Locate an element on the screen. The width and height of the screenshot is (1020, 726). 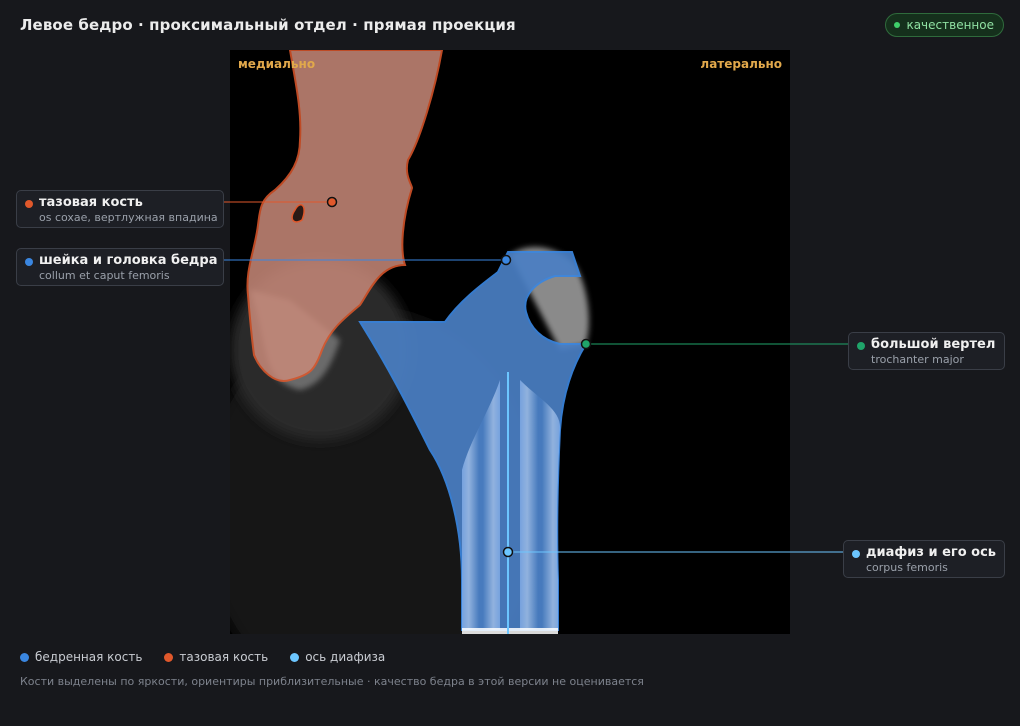
landmark-trochanter-dot is located at coordinates (586, 344).